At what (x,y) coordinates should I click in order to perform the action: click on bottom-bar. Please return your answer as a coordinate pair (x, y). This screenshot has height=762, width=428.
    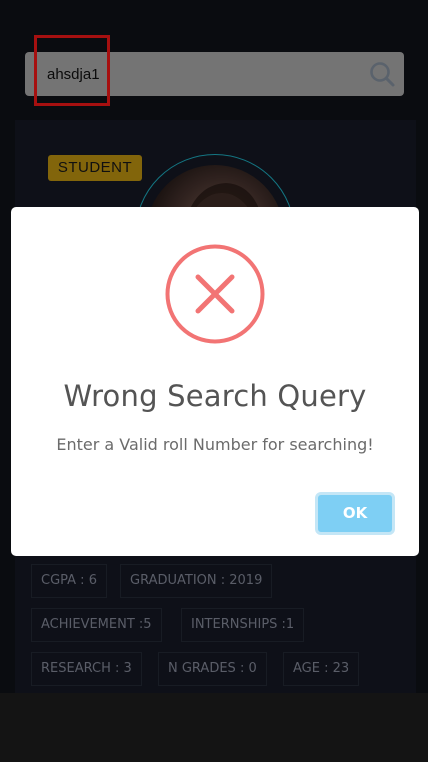
    Looking at the image, I should click on (214, 727).